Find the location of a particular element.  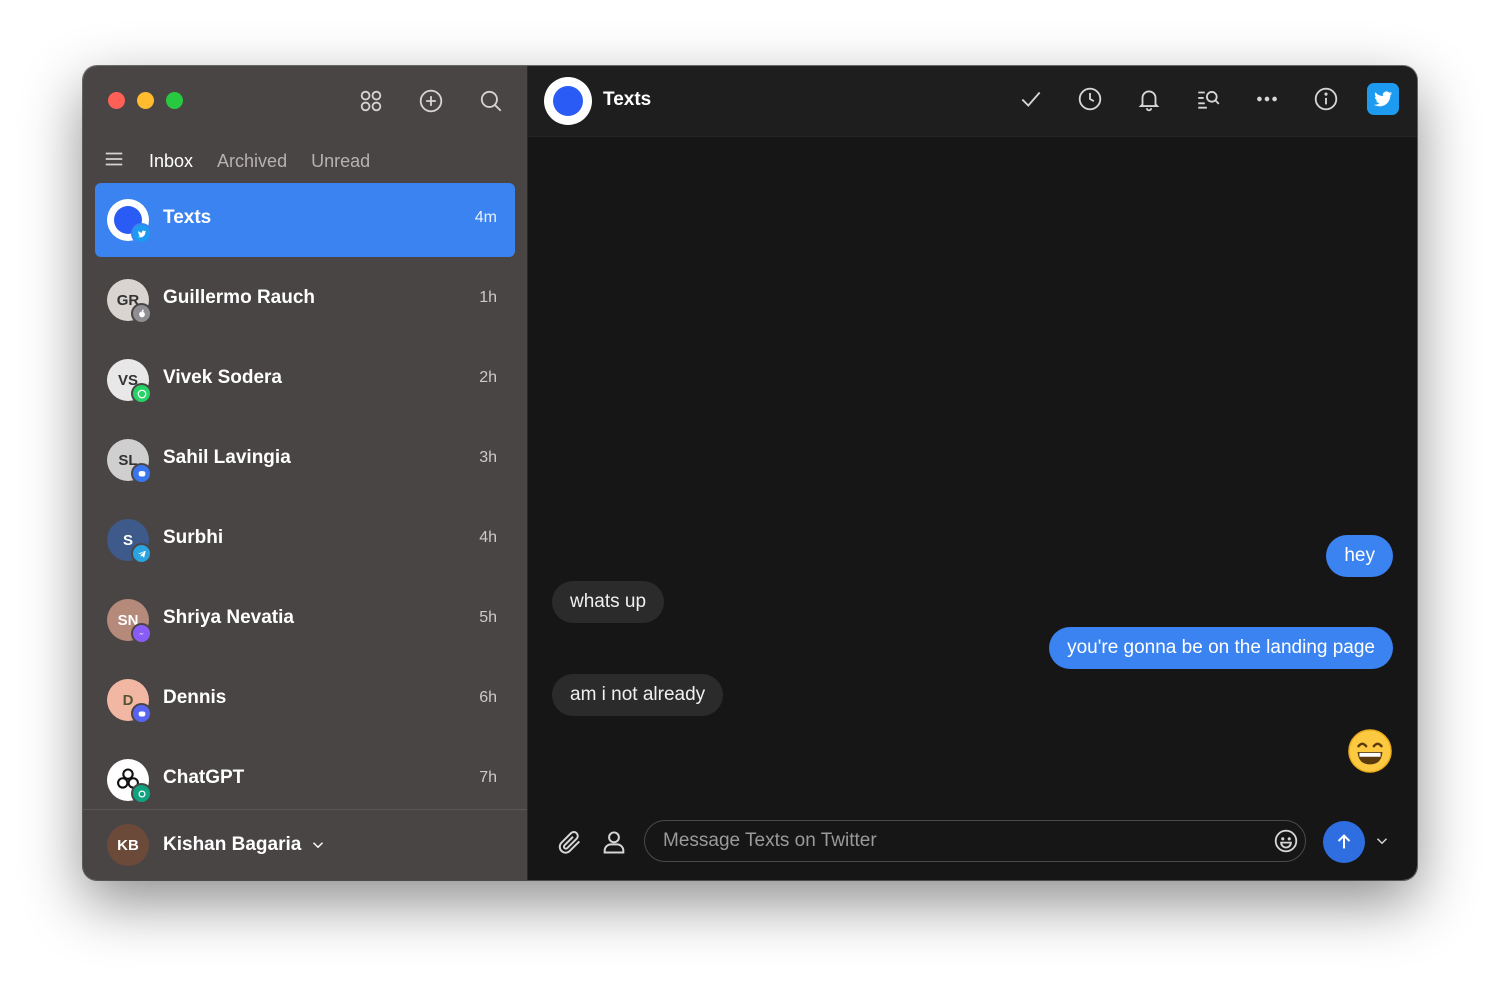

account-avatar: KB is located at coordinates (128, 845).